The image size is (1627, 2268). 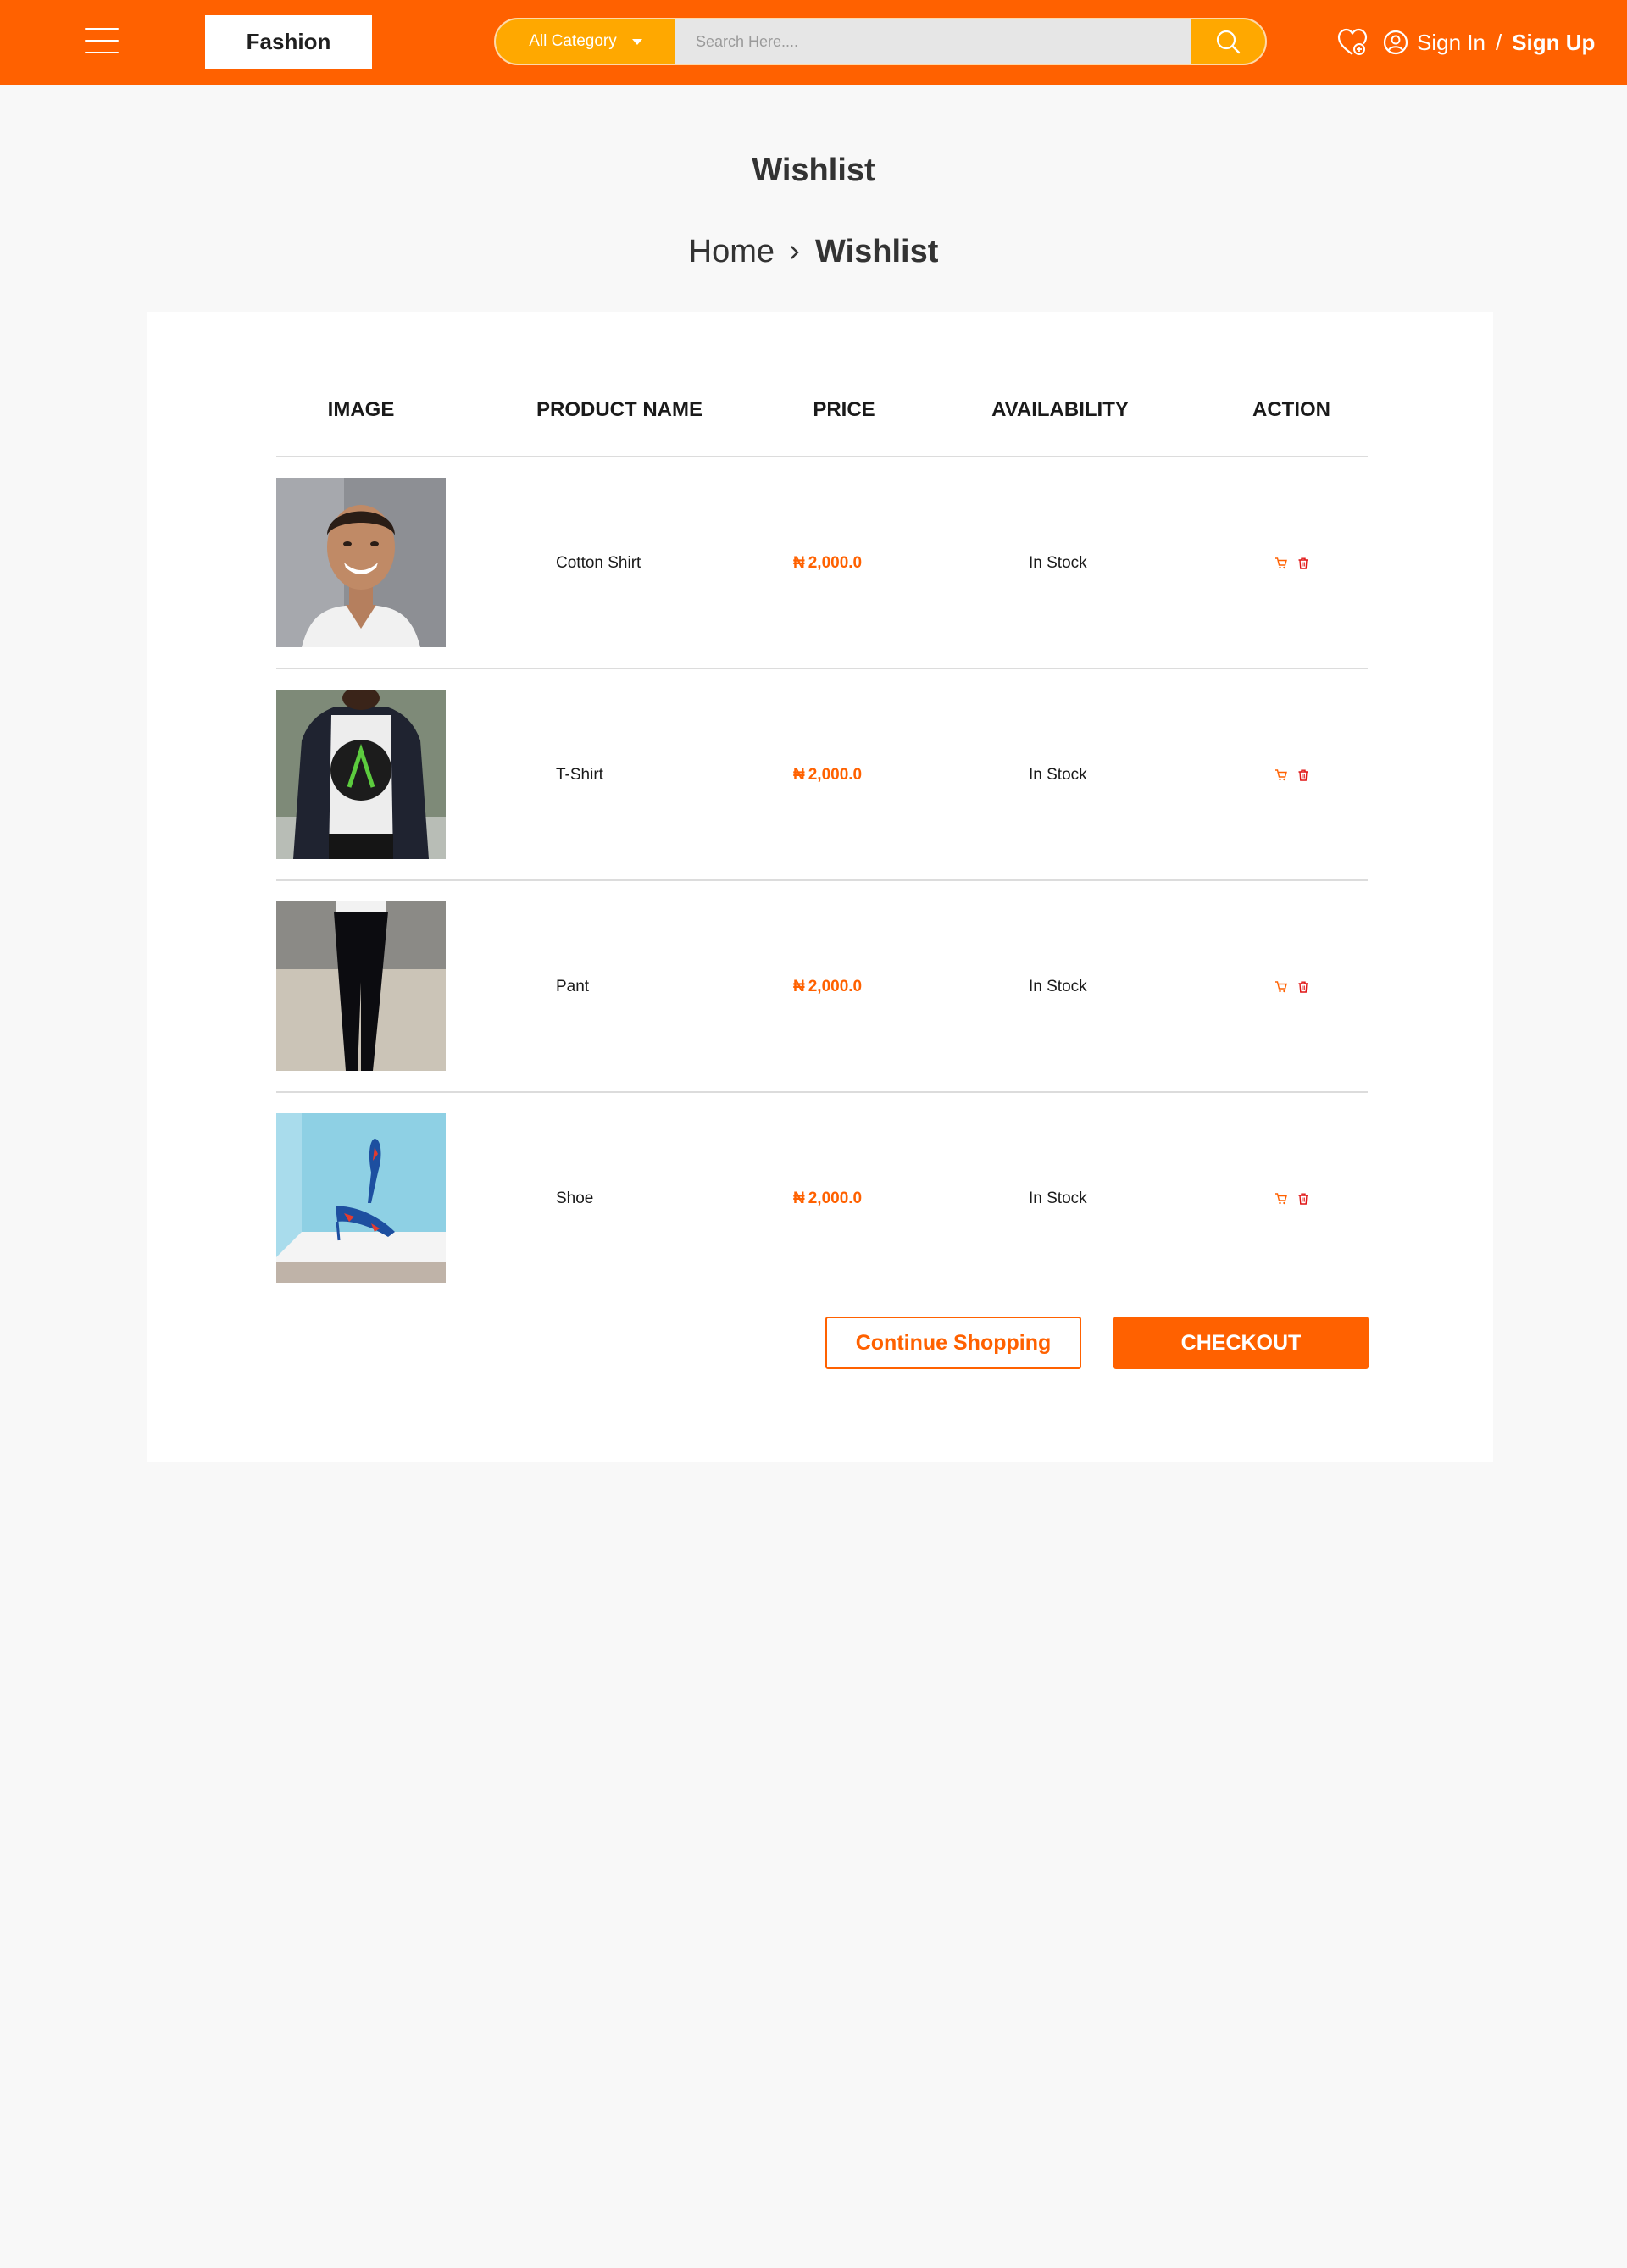 I want to click on sign-in-link: Sign In, so click(x=1451, y=43).